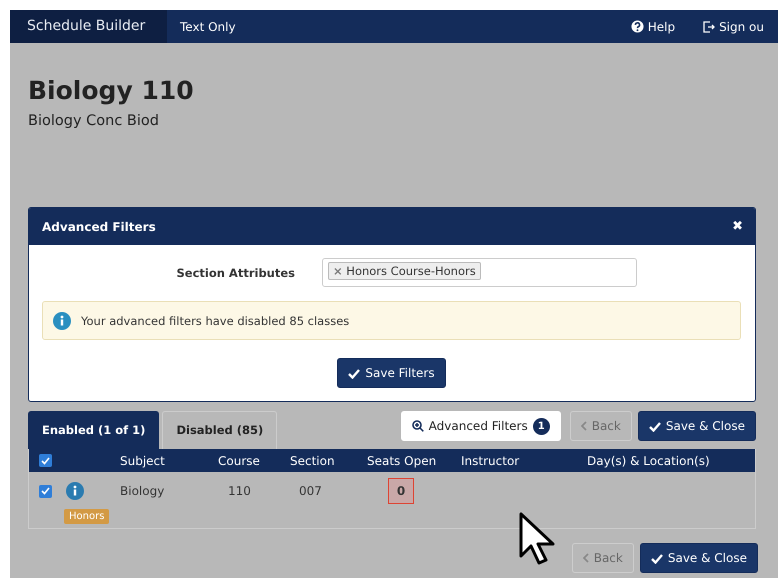 The width and height of the screenshot is (780, 578). Describe the element at coordinates (402, 461) in the screenshot. I see `column-header: Seats Open` at that location.